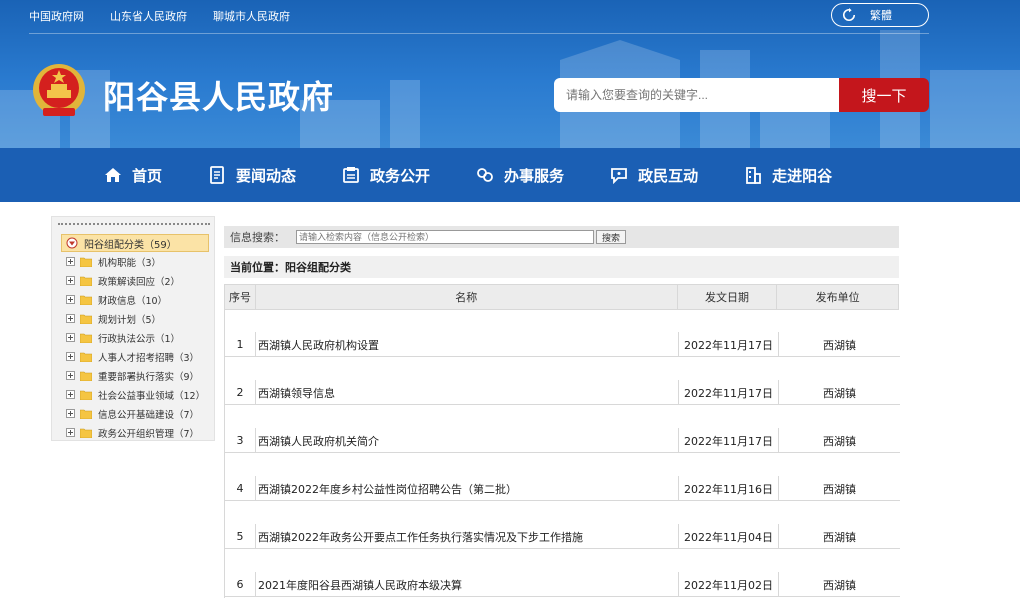 This screenshot has width=1020, height=607. Describe the element at coordinates (753, 175) in the screenshot. I see `building-icon` at that location.